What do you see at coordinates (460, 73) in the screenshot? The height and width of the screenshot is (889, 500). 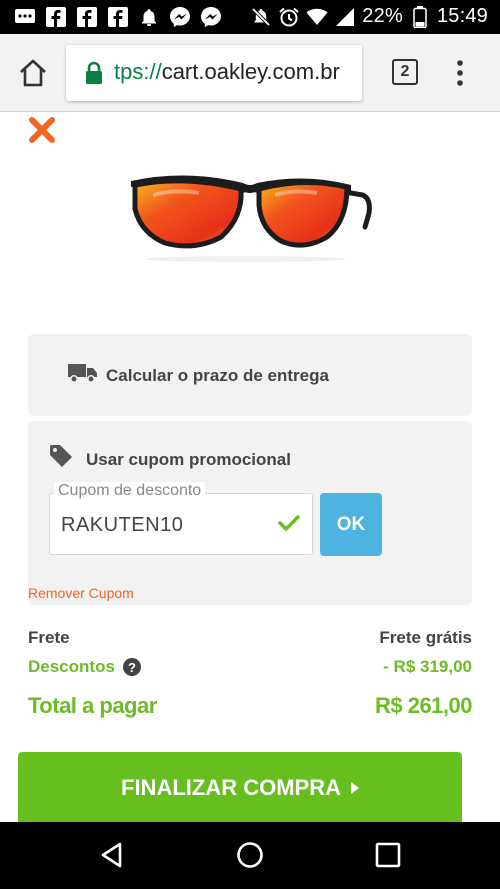 I see `overflow-menu-icon` at bounding box center [460, 73].